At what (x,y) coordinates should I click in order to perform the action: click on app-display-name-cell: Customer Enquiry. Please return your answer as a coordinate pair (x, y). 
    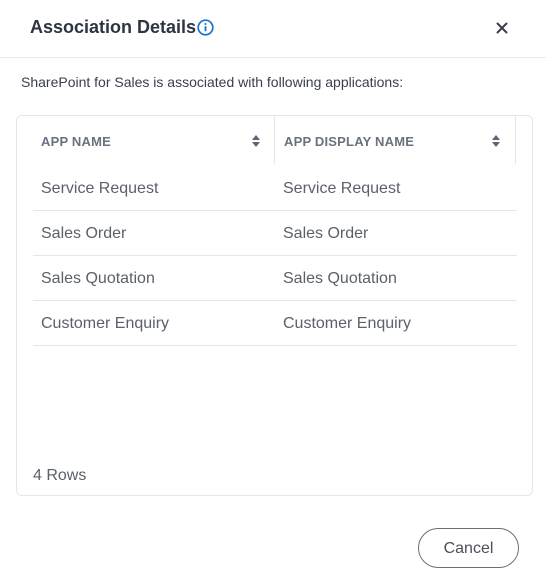
    Looking at the image, I should click on (347, 323).